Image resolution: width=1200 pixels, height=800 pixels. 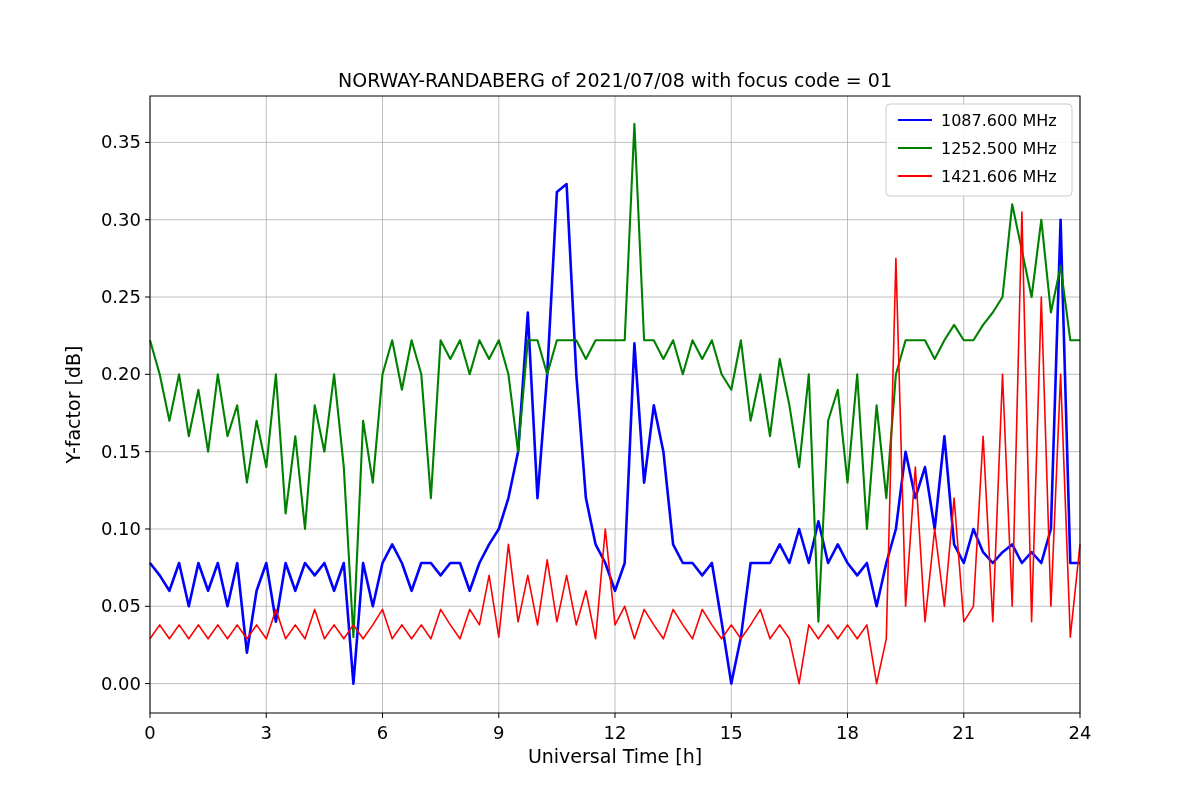 I want to click on legend-label: 1087.600 MHz, so click(x=999, y=120).